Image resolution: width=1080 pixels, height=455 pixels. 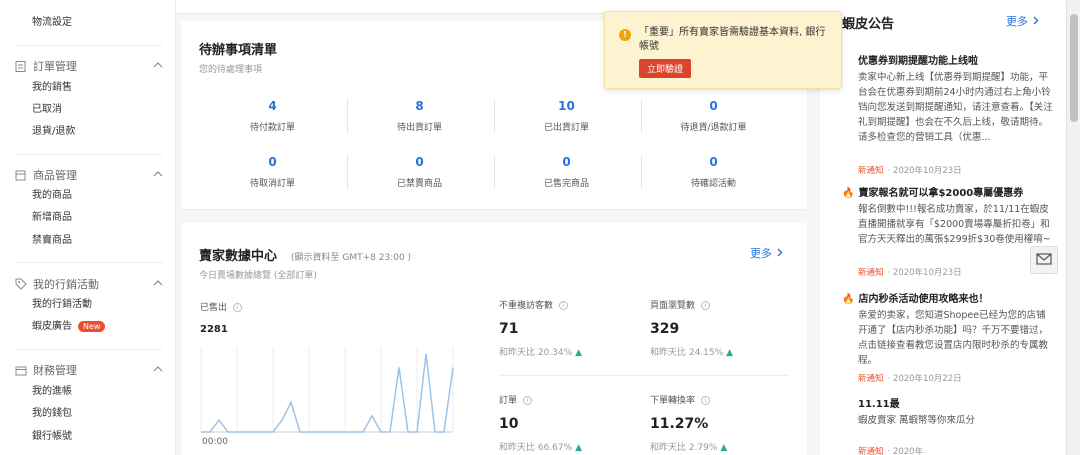 I want to click on todo-count: 8, so click(x=419, y=106).